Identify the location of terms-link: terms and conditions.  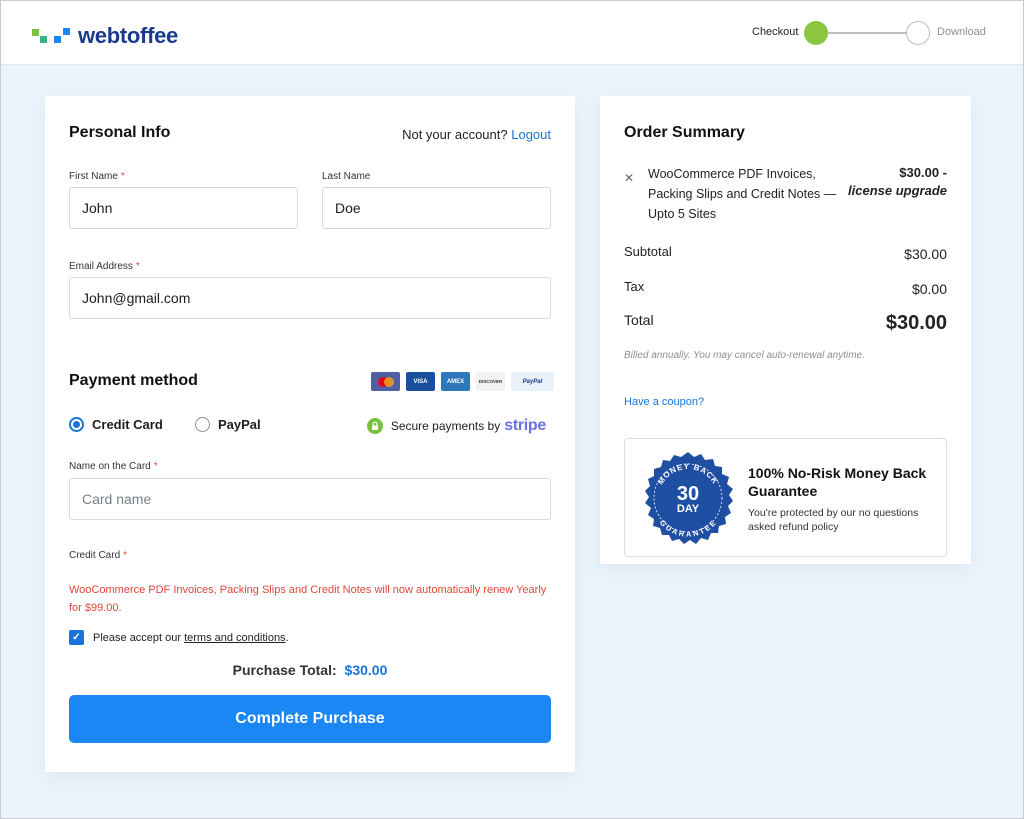
(235, 638).